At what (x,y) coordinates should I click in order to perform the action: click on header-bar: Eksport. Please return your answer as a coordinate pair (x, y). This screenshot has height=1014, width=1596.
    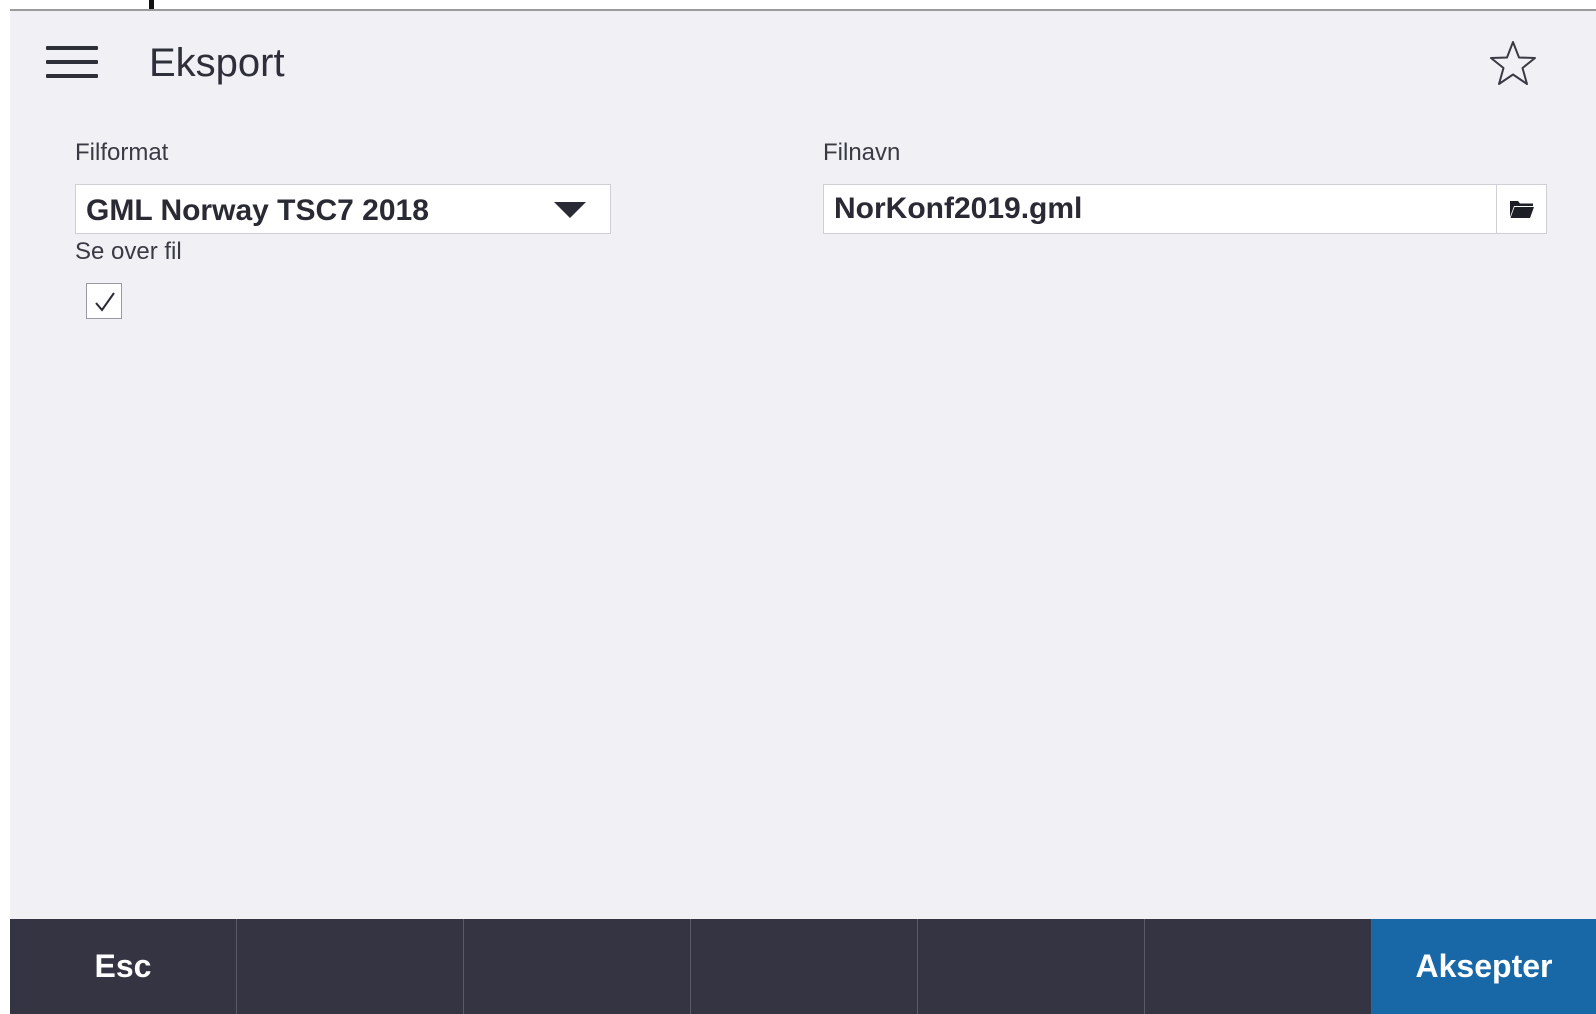
    Looking at the image, I should click on (803, 63).